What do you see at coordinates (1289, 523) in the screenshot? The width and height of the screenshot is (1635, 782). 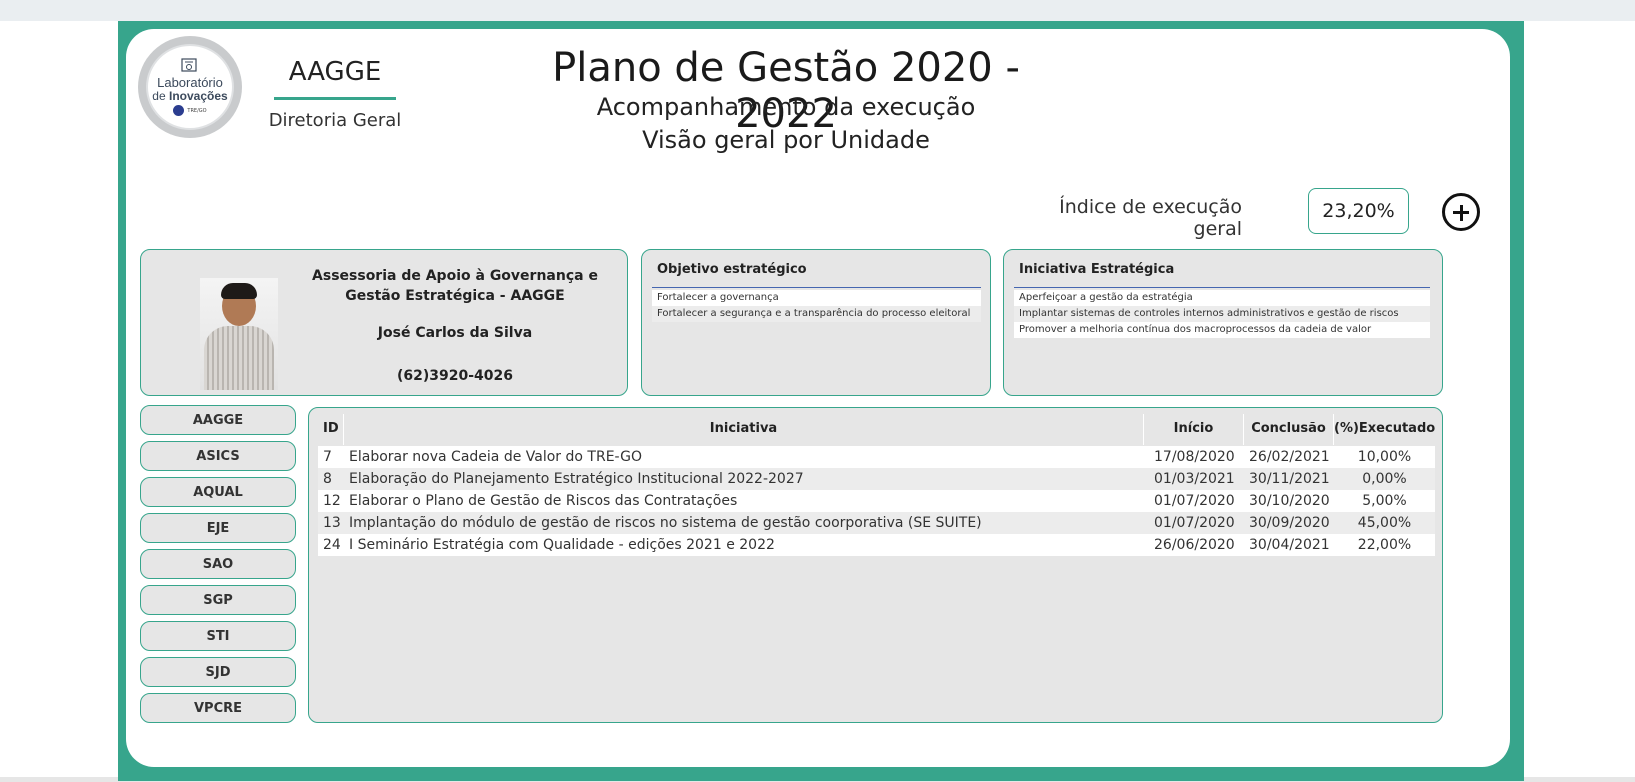 I see `cell-conclusao: 30/09/2020` at bounding box center [1289, 523].